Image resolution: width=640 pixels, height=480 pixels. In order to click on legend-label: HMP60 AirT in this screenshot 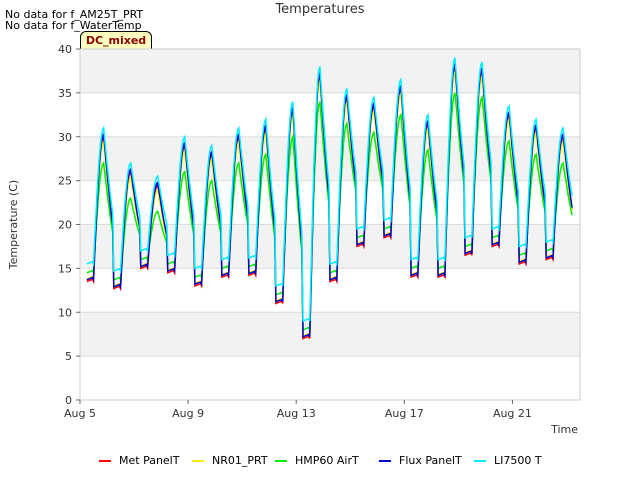, I will do `click(327, 460)`.